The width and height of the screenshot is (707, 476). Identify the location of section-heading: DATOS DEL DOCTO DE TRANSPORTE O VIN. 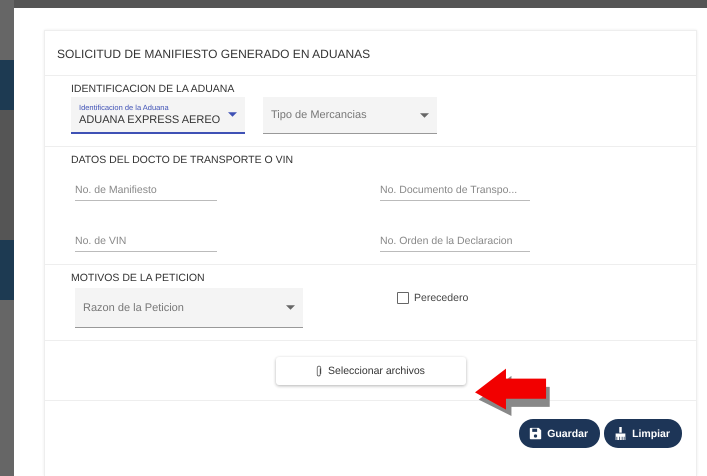
(182, 160).